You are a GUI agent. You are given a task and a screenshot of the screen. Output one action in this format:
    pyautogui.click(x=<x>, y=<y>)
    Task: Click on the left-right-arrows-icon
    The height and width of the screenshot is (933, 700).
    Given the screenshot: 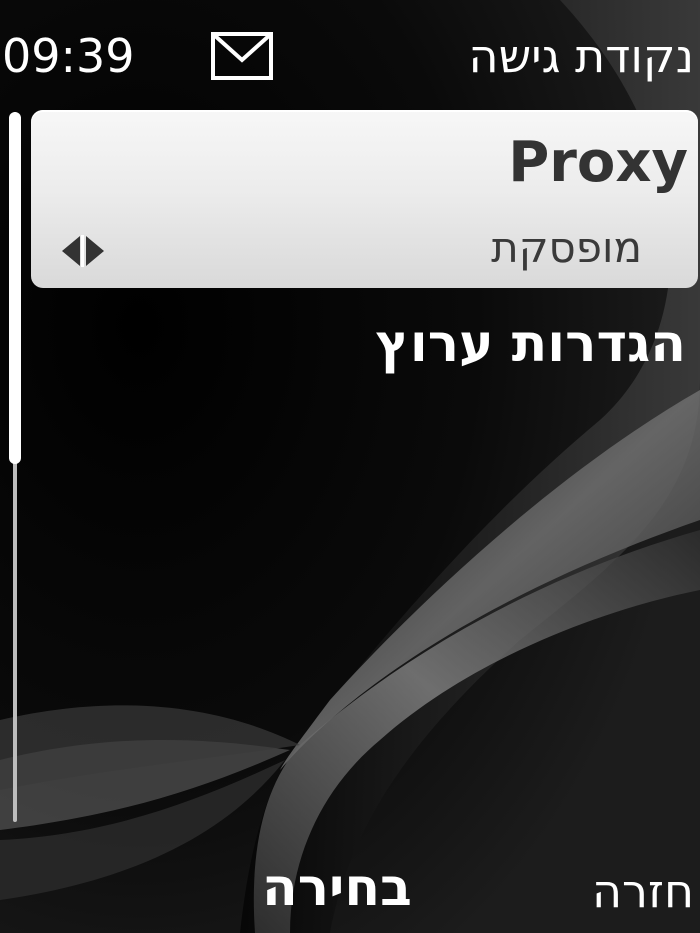 What is the action you would take?
    pyautogui.click(x=83, y=251)
    